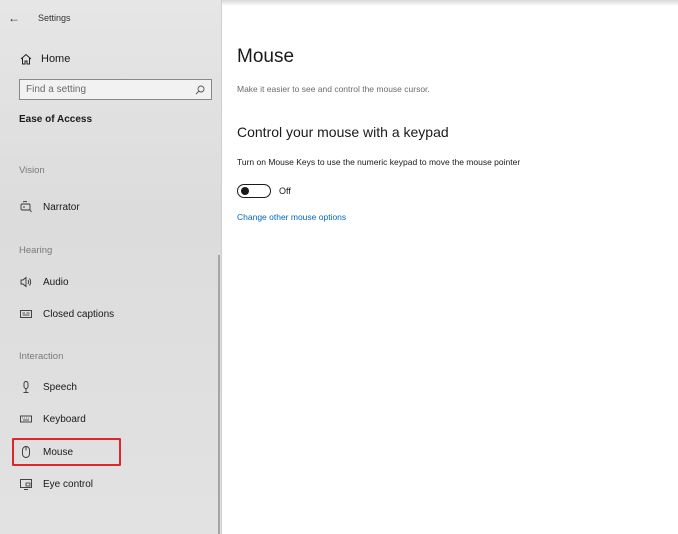 The height and width of the screenshot is (534, 678). What do you see at coordinates (266, 56) in the screenshot?
I see `page-title: Mouse` at bounding box center [266, 56].